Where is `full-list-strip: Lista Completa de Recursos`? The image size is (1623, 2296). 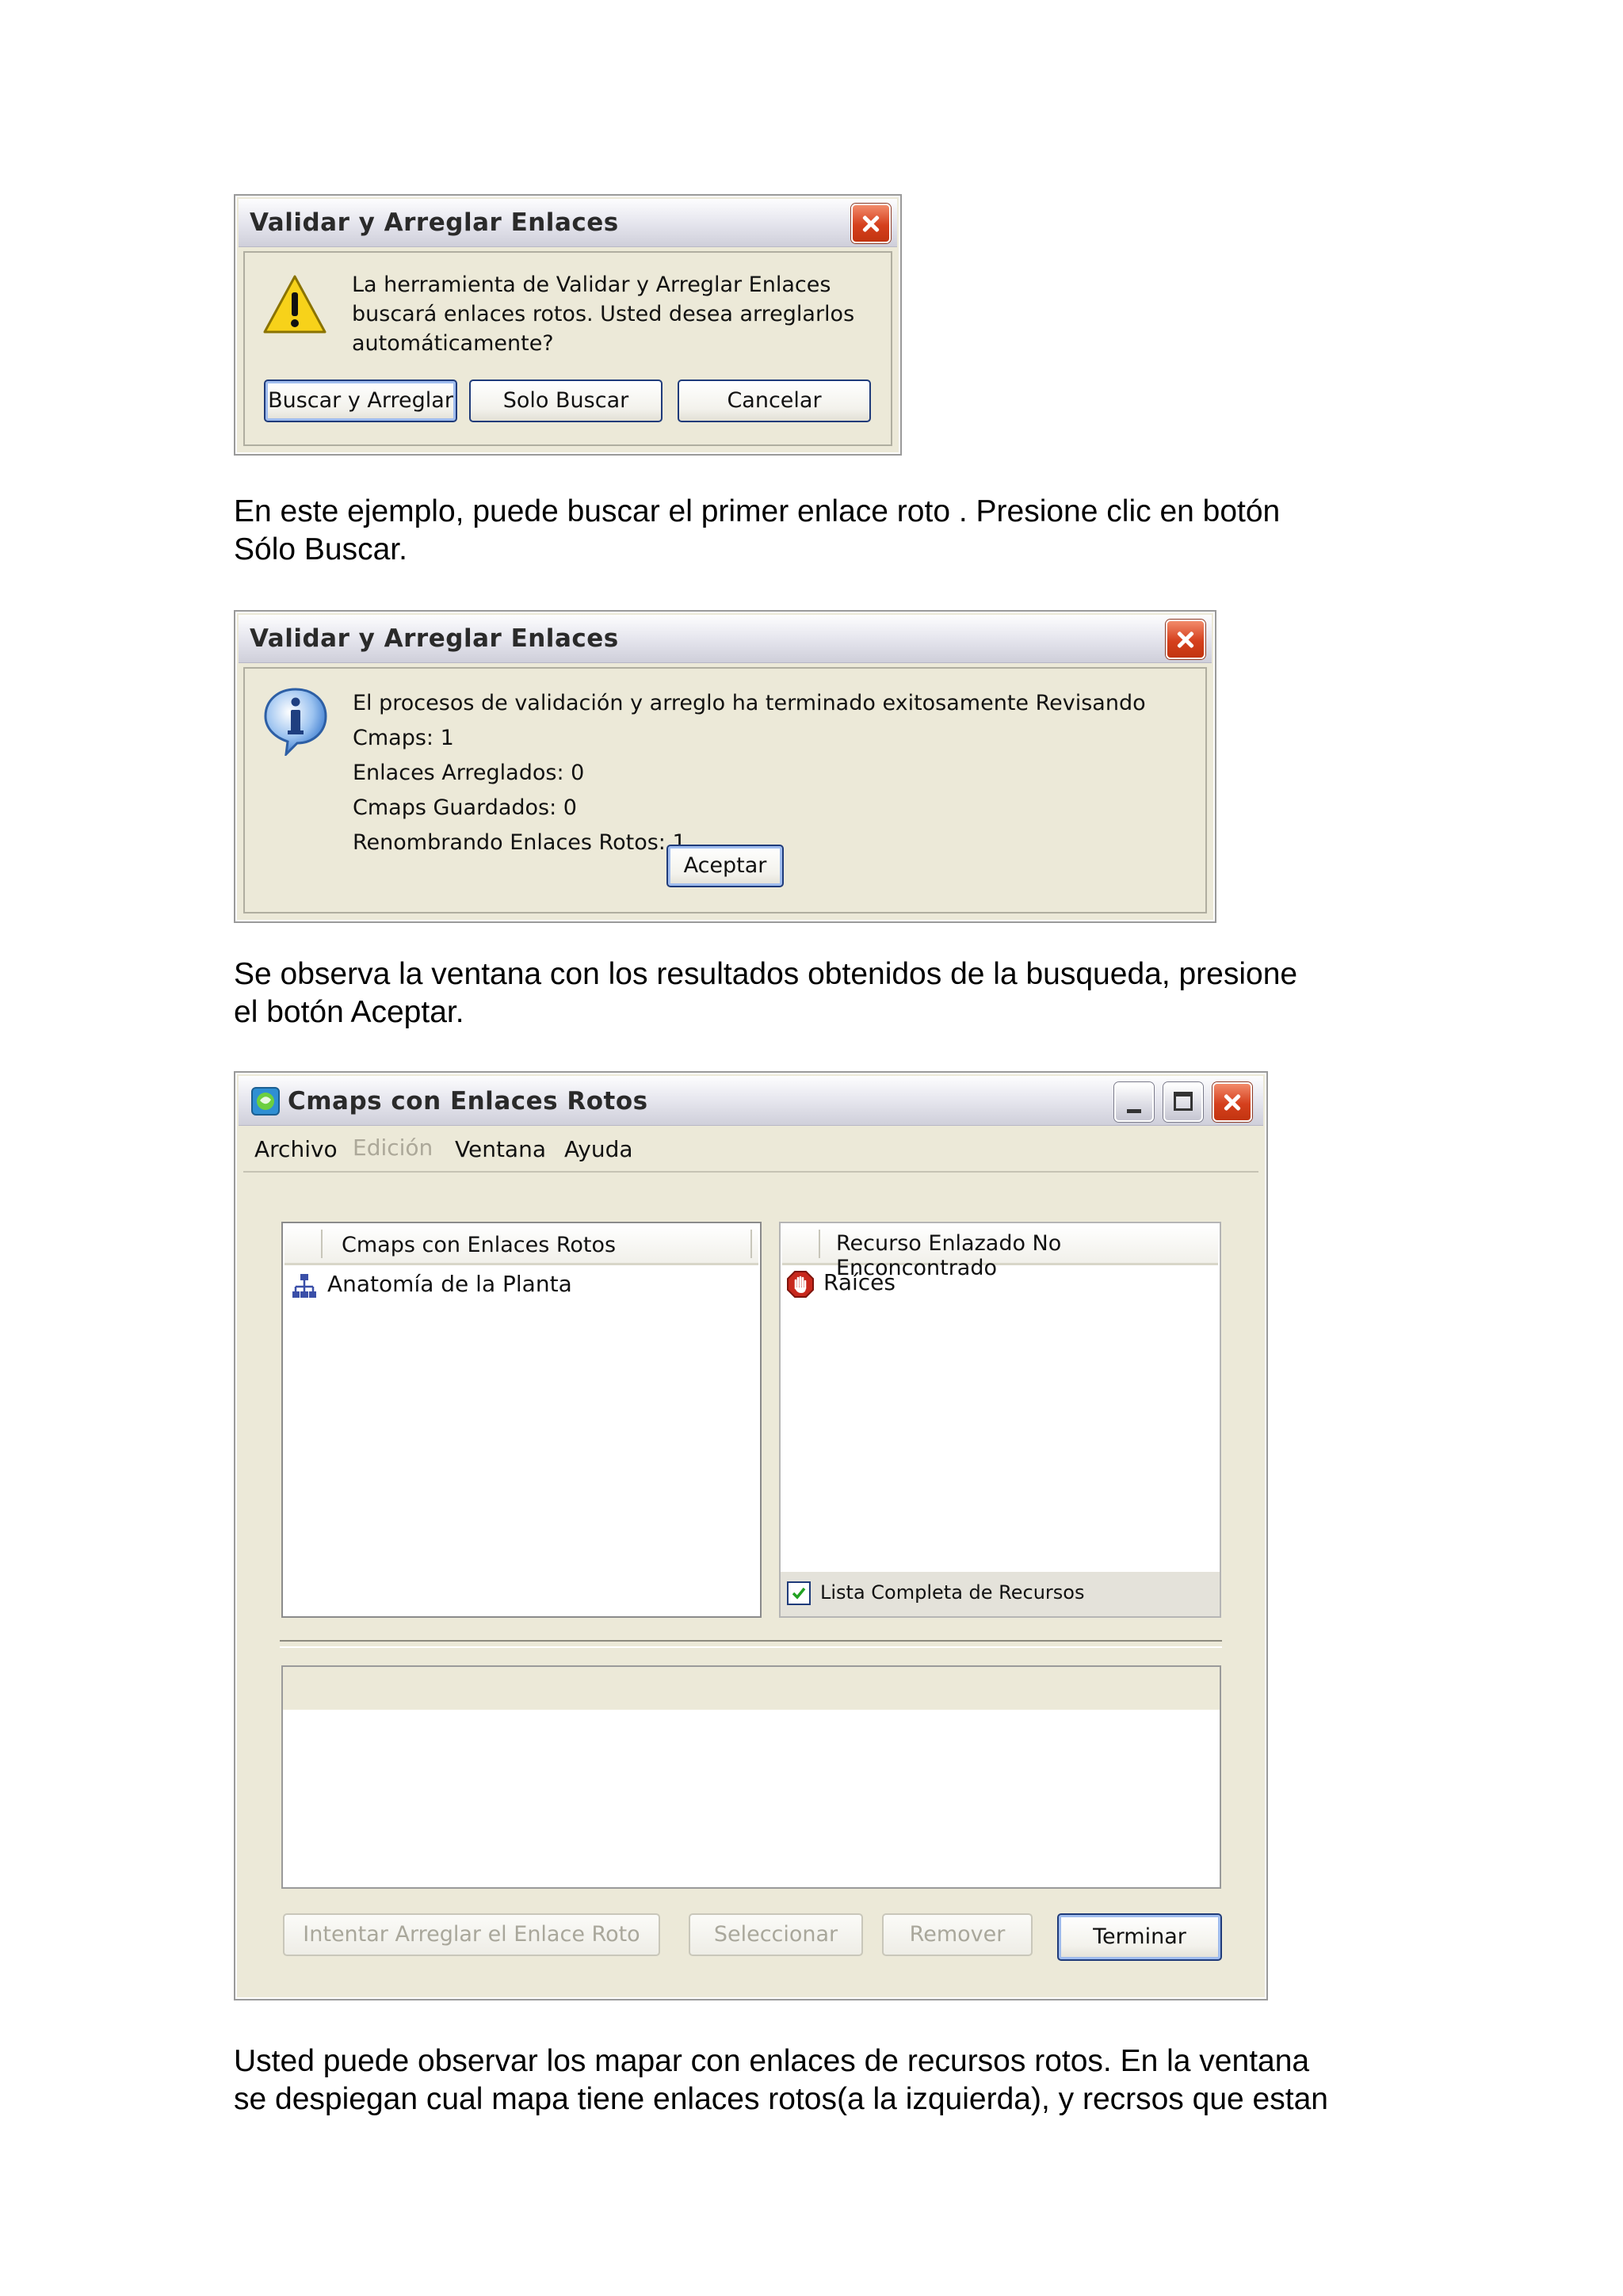 full-list-strip: Lista Completa de Recursos is located at coordinates (1000, 1594).